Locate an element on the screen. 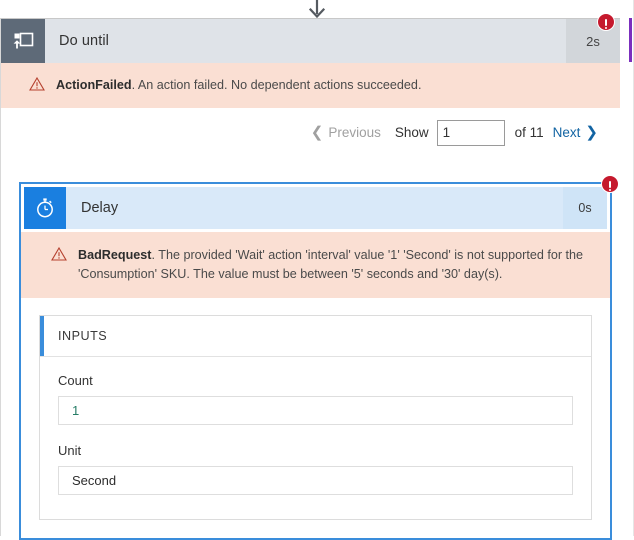  delay-error-code: BadRequest is located at coordinates (115, 255).